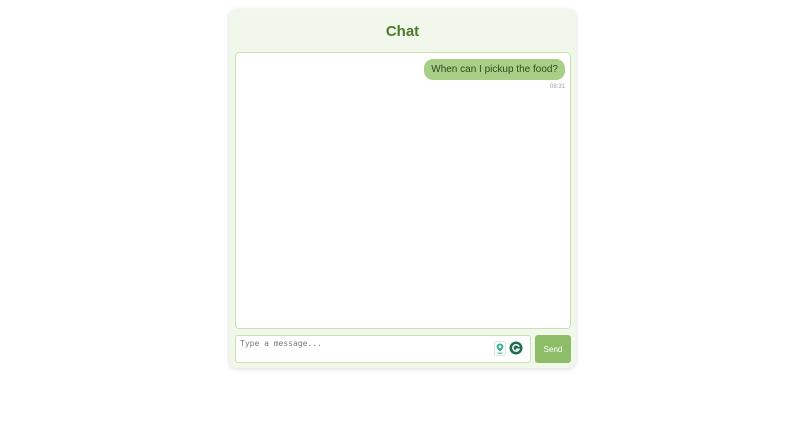 The image size is (806, 433). Describe the element at coordinates (365, 349) in the screenshot. I see `message-input` at that location.